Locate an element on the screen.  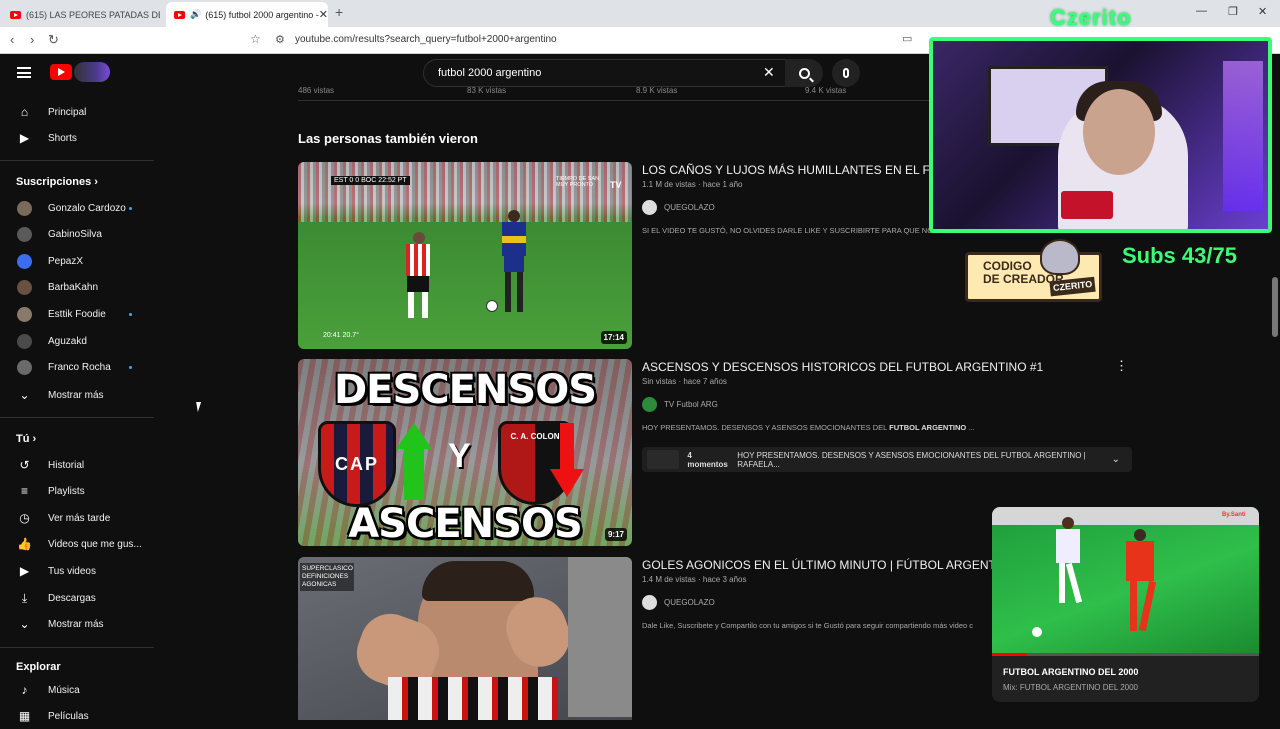
player-blue is located at coordinates (514, 265).